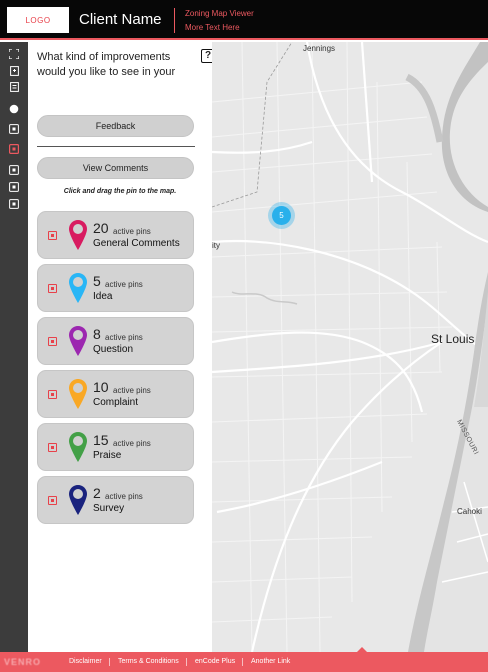 The height and width of the screenshot is (672, 488). I want to click on header-subtitle-secondary: More Text Here, so click(212, 27).